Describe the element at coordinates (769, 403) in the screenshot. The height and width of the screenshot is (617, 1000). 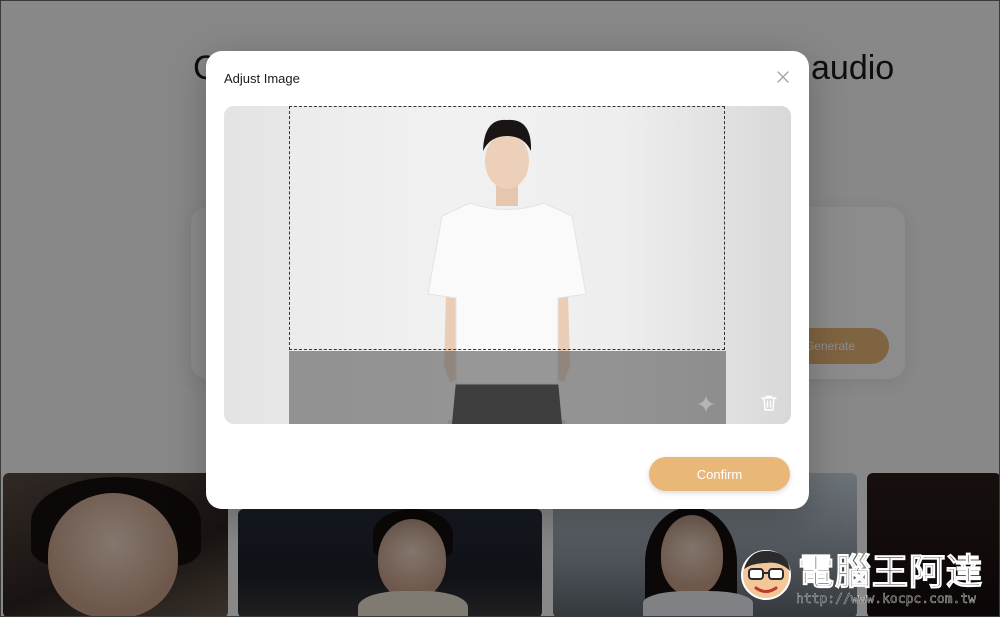
I see `trash-icon` at that location.